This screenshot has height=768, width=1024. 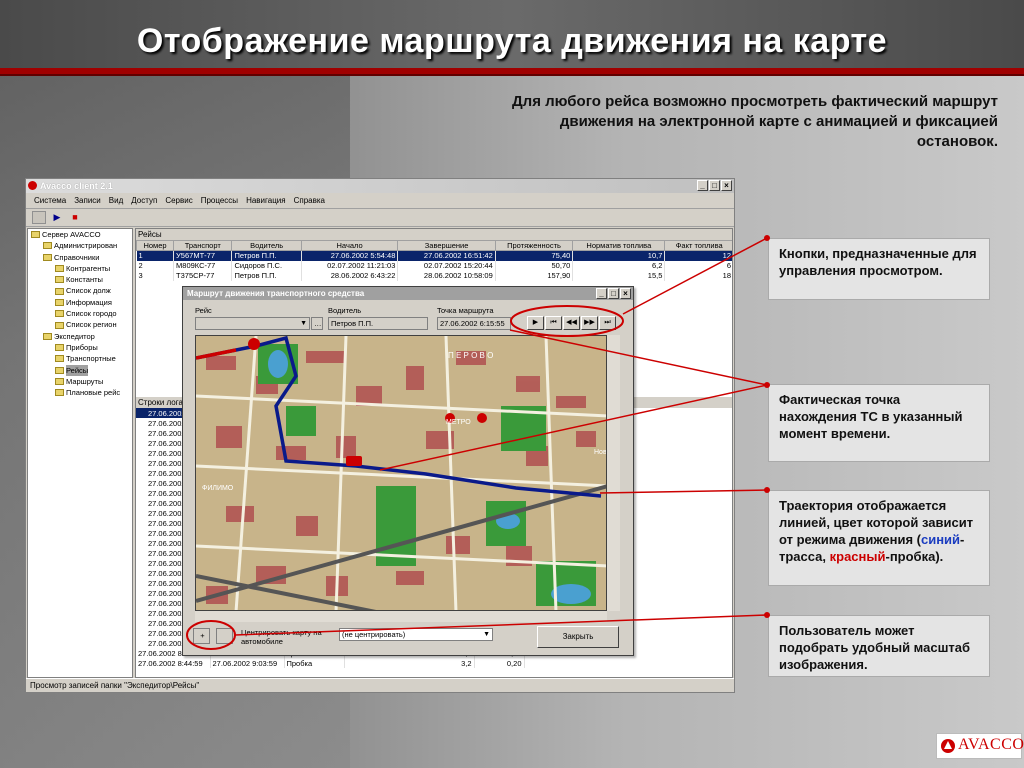 I want to click on menu-item: Вид, so click(x=116, y=200).